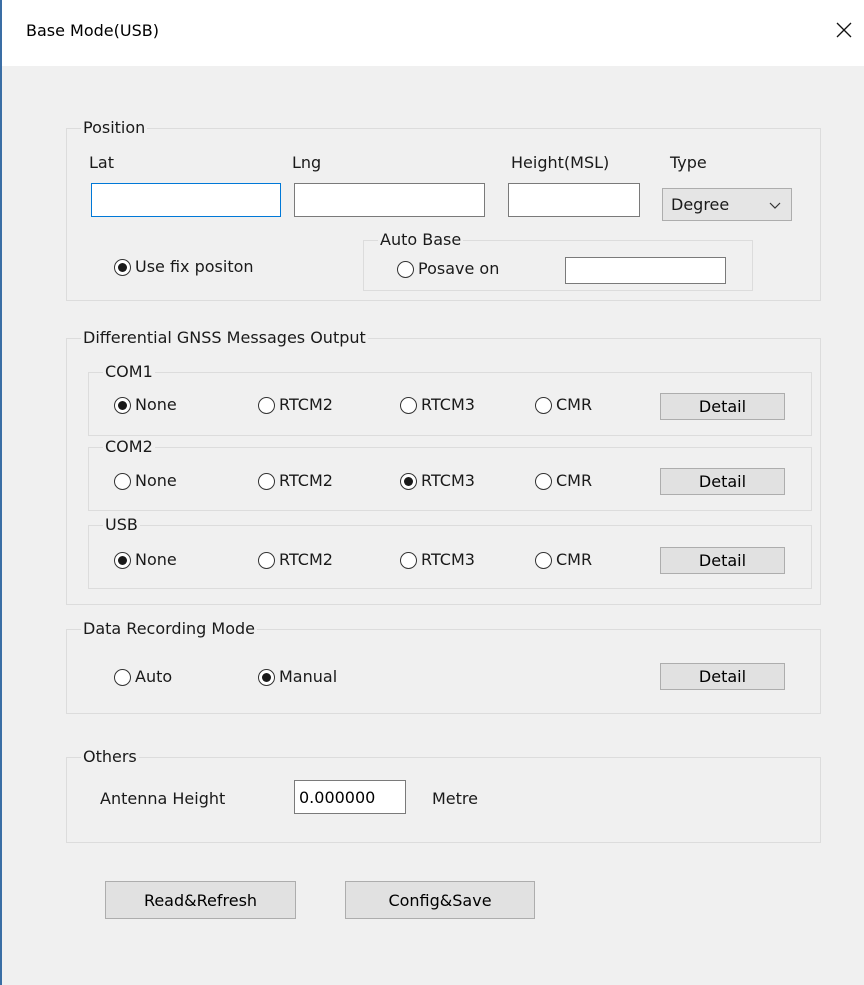 The width and height of the screenshot is (864, 985). Describe the element at coordinates (114, 128) in the screenshot. I see `position-legend: Position` at that location.